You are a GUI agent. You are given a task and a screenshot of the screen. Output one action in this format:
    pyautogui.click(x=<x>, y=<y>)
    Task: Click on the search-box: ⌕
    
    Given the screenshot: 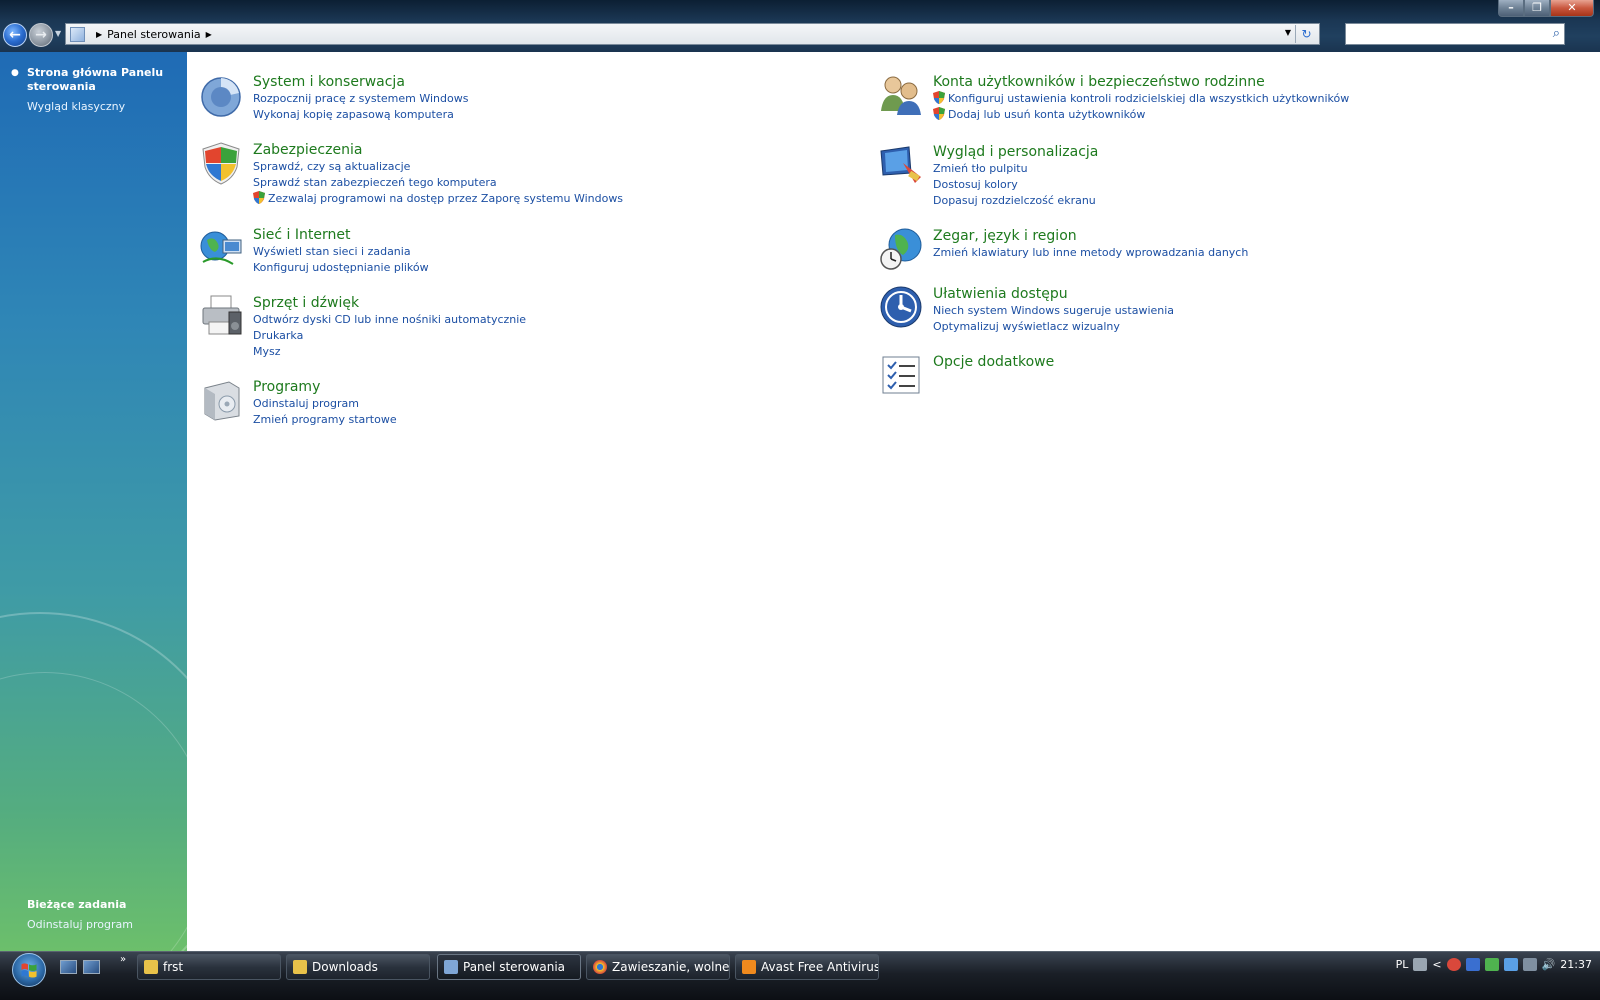 What is the action you would take?
    pyautogui.click(x=1455, y=34)
    